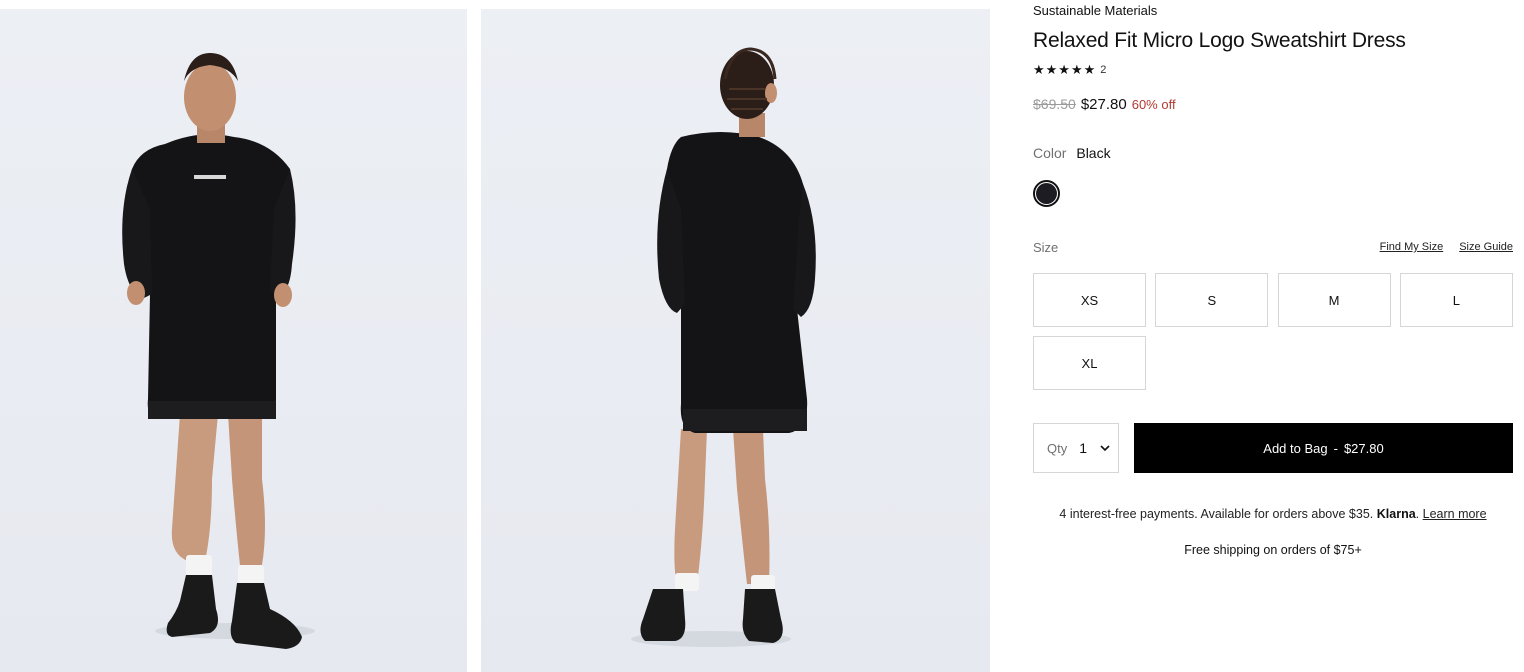 Image resolution: width=1524 pixels, height=672 pixels. Describe the element at coordinates (1065, 69) in the screenshot. I see `rating-stars-icon: ★★★★★` at that location.